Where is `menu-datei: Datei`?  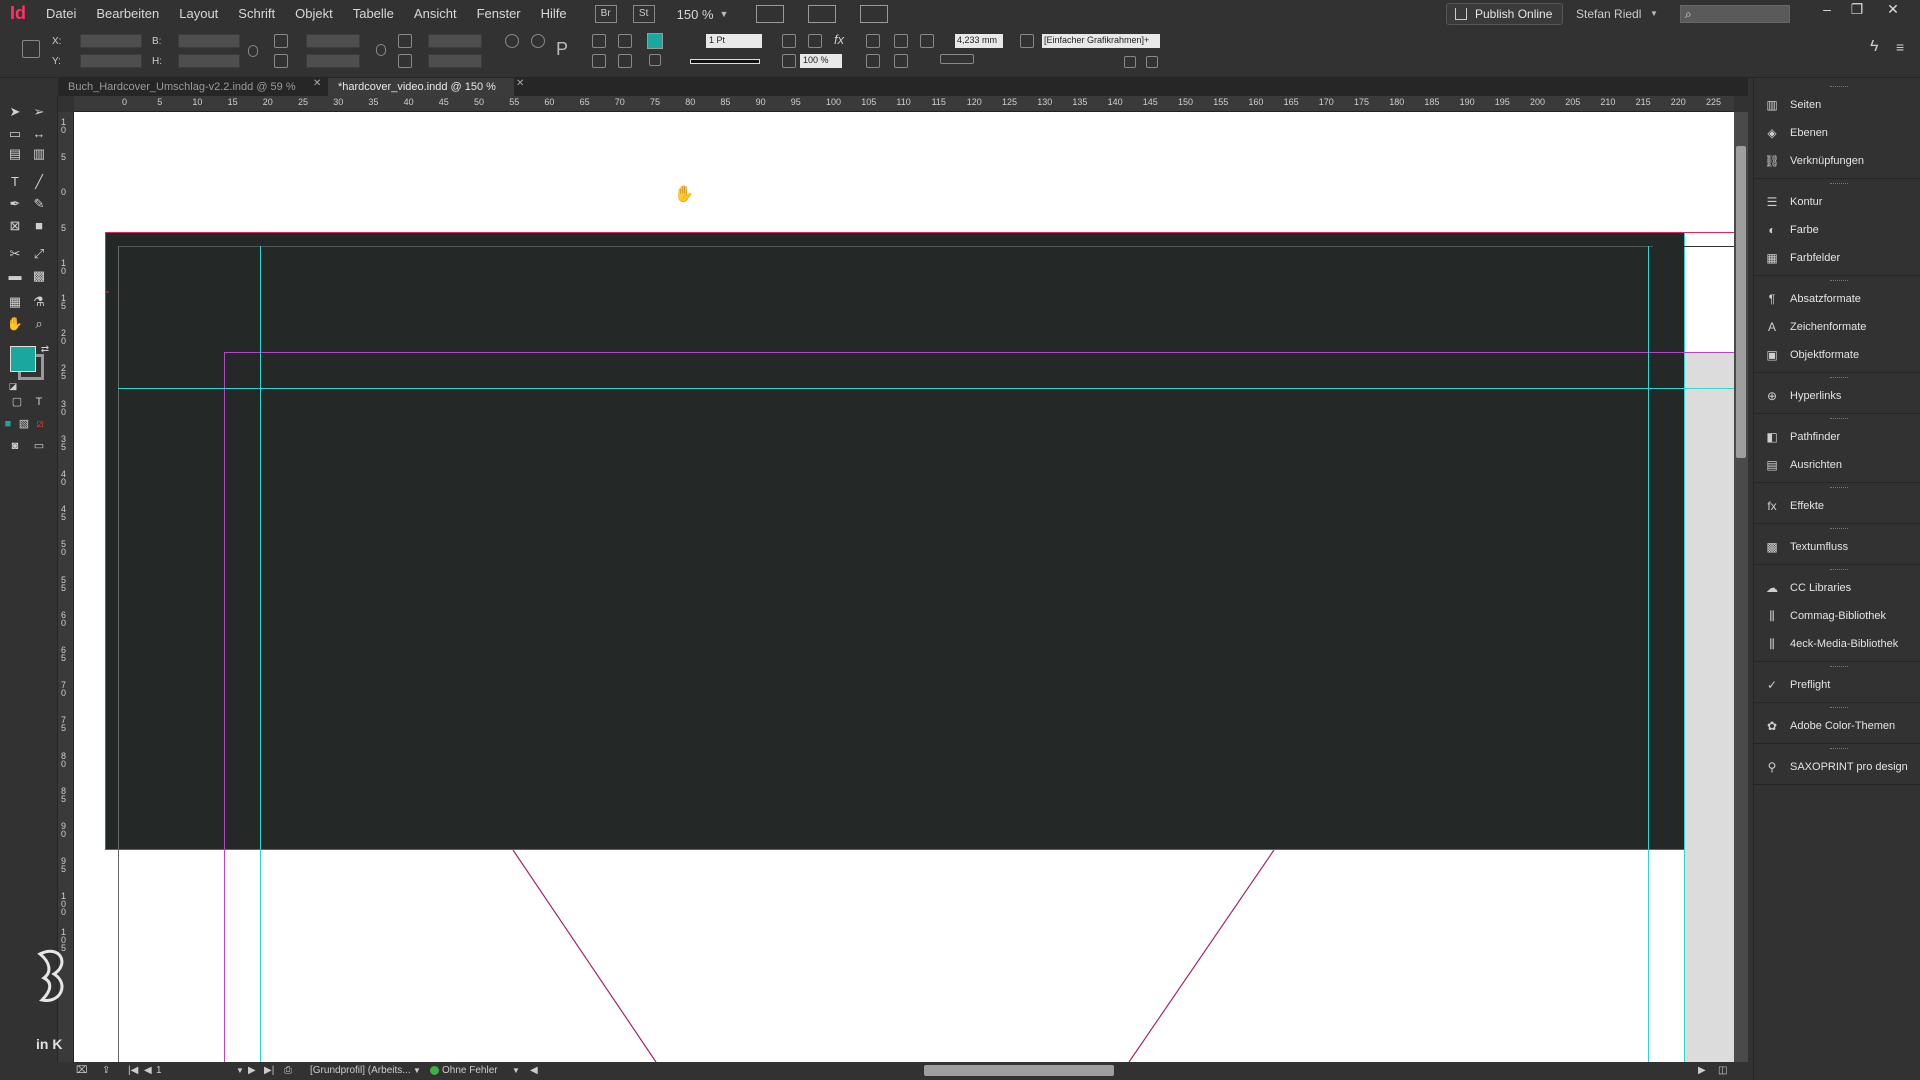 menu-datei: Datei is located at coordinates (61, 14).